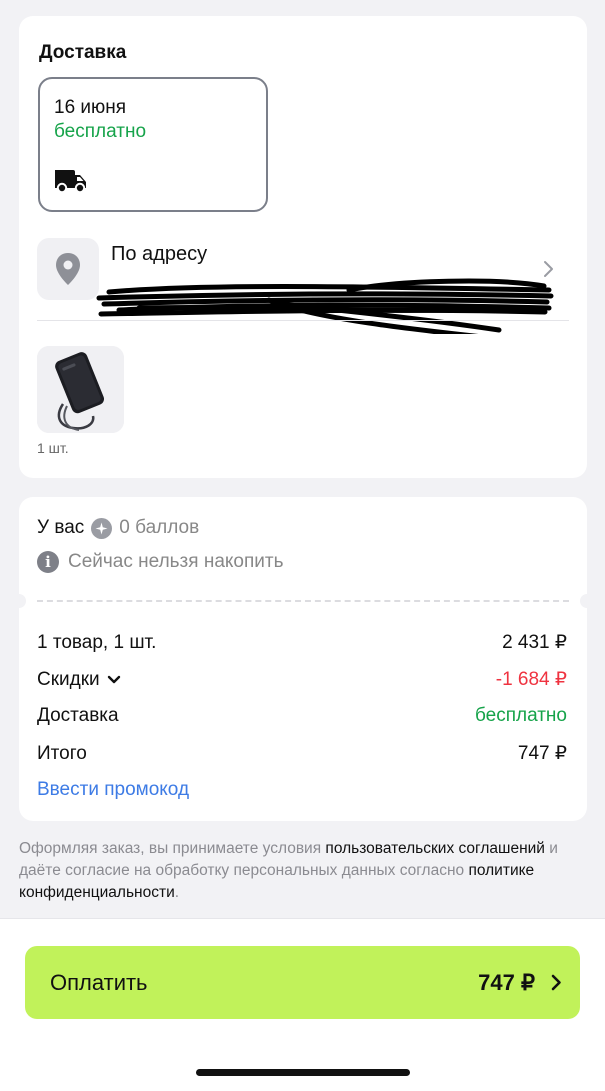 This screenshot has width=605, height=1091. What do you see at coordinates (531, 679) in the screenshot?
I see `discount-value: -1 684 ₽` at bounding box center [531, 679].